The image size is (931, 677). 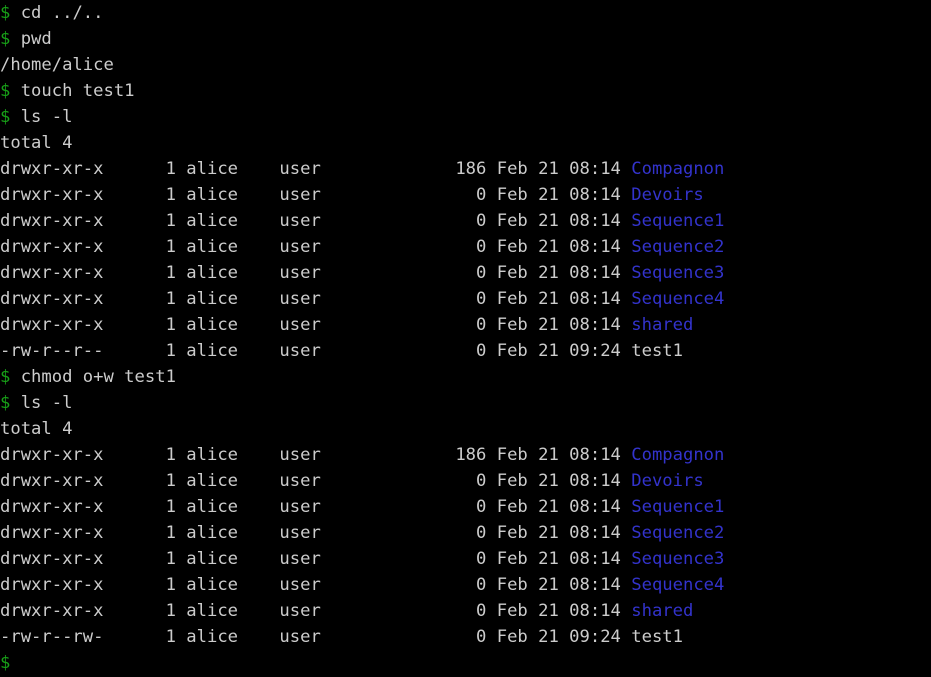 I want to click on terminal-command-line: $, so click(x=465, y=663).